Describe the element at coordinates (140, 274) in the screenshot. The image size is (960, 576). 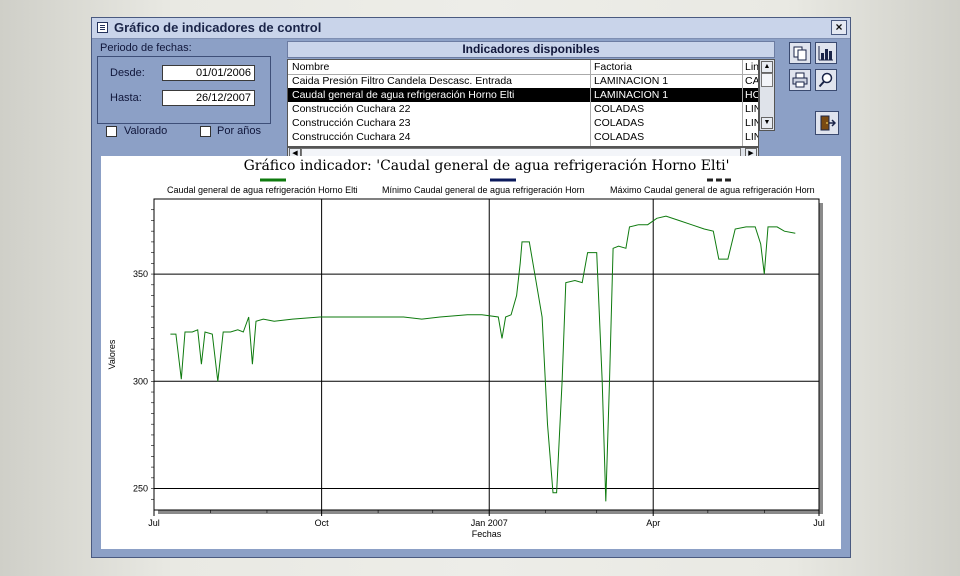
I see `y-tick-label: 350` at that location.